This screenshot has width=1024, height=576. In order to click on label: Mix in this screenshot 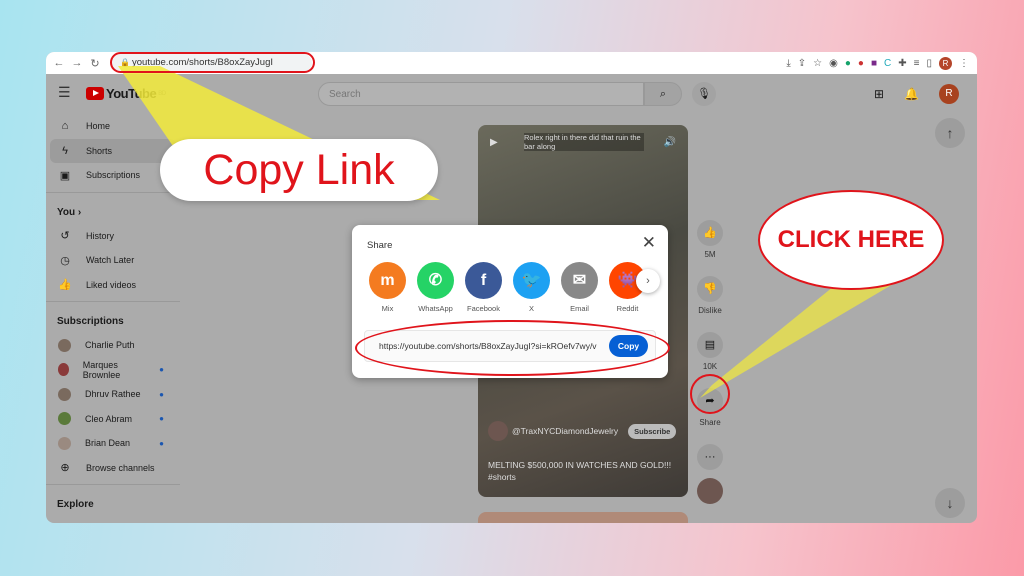, I will do `click(387, 308)`.